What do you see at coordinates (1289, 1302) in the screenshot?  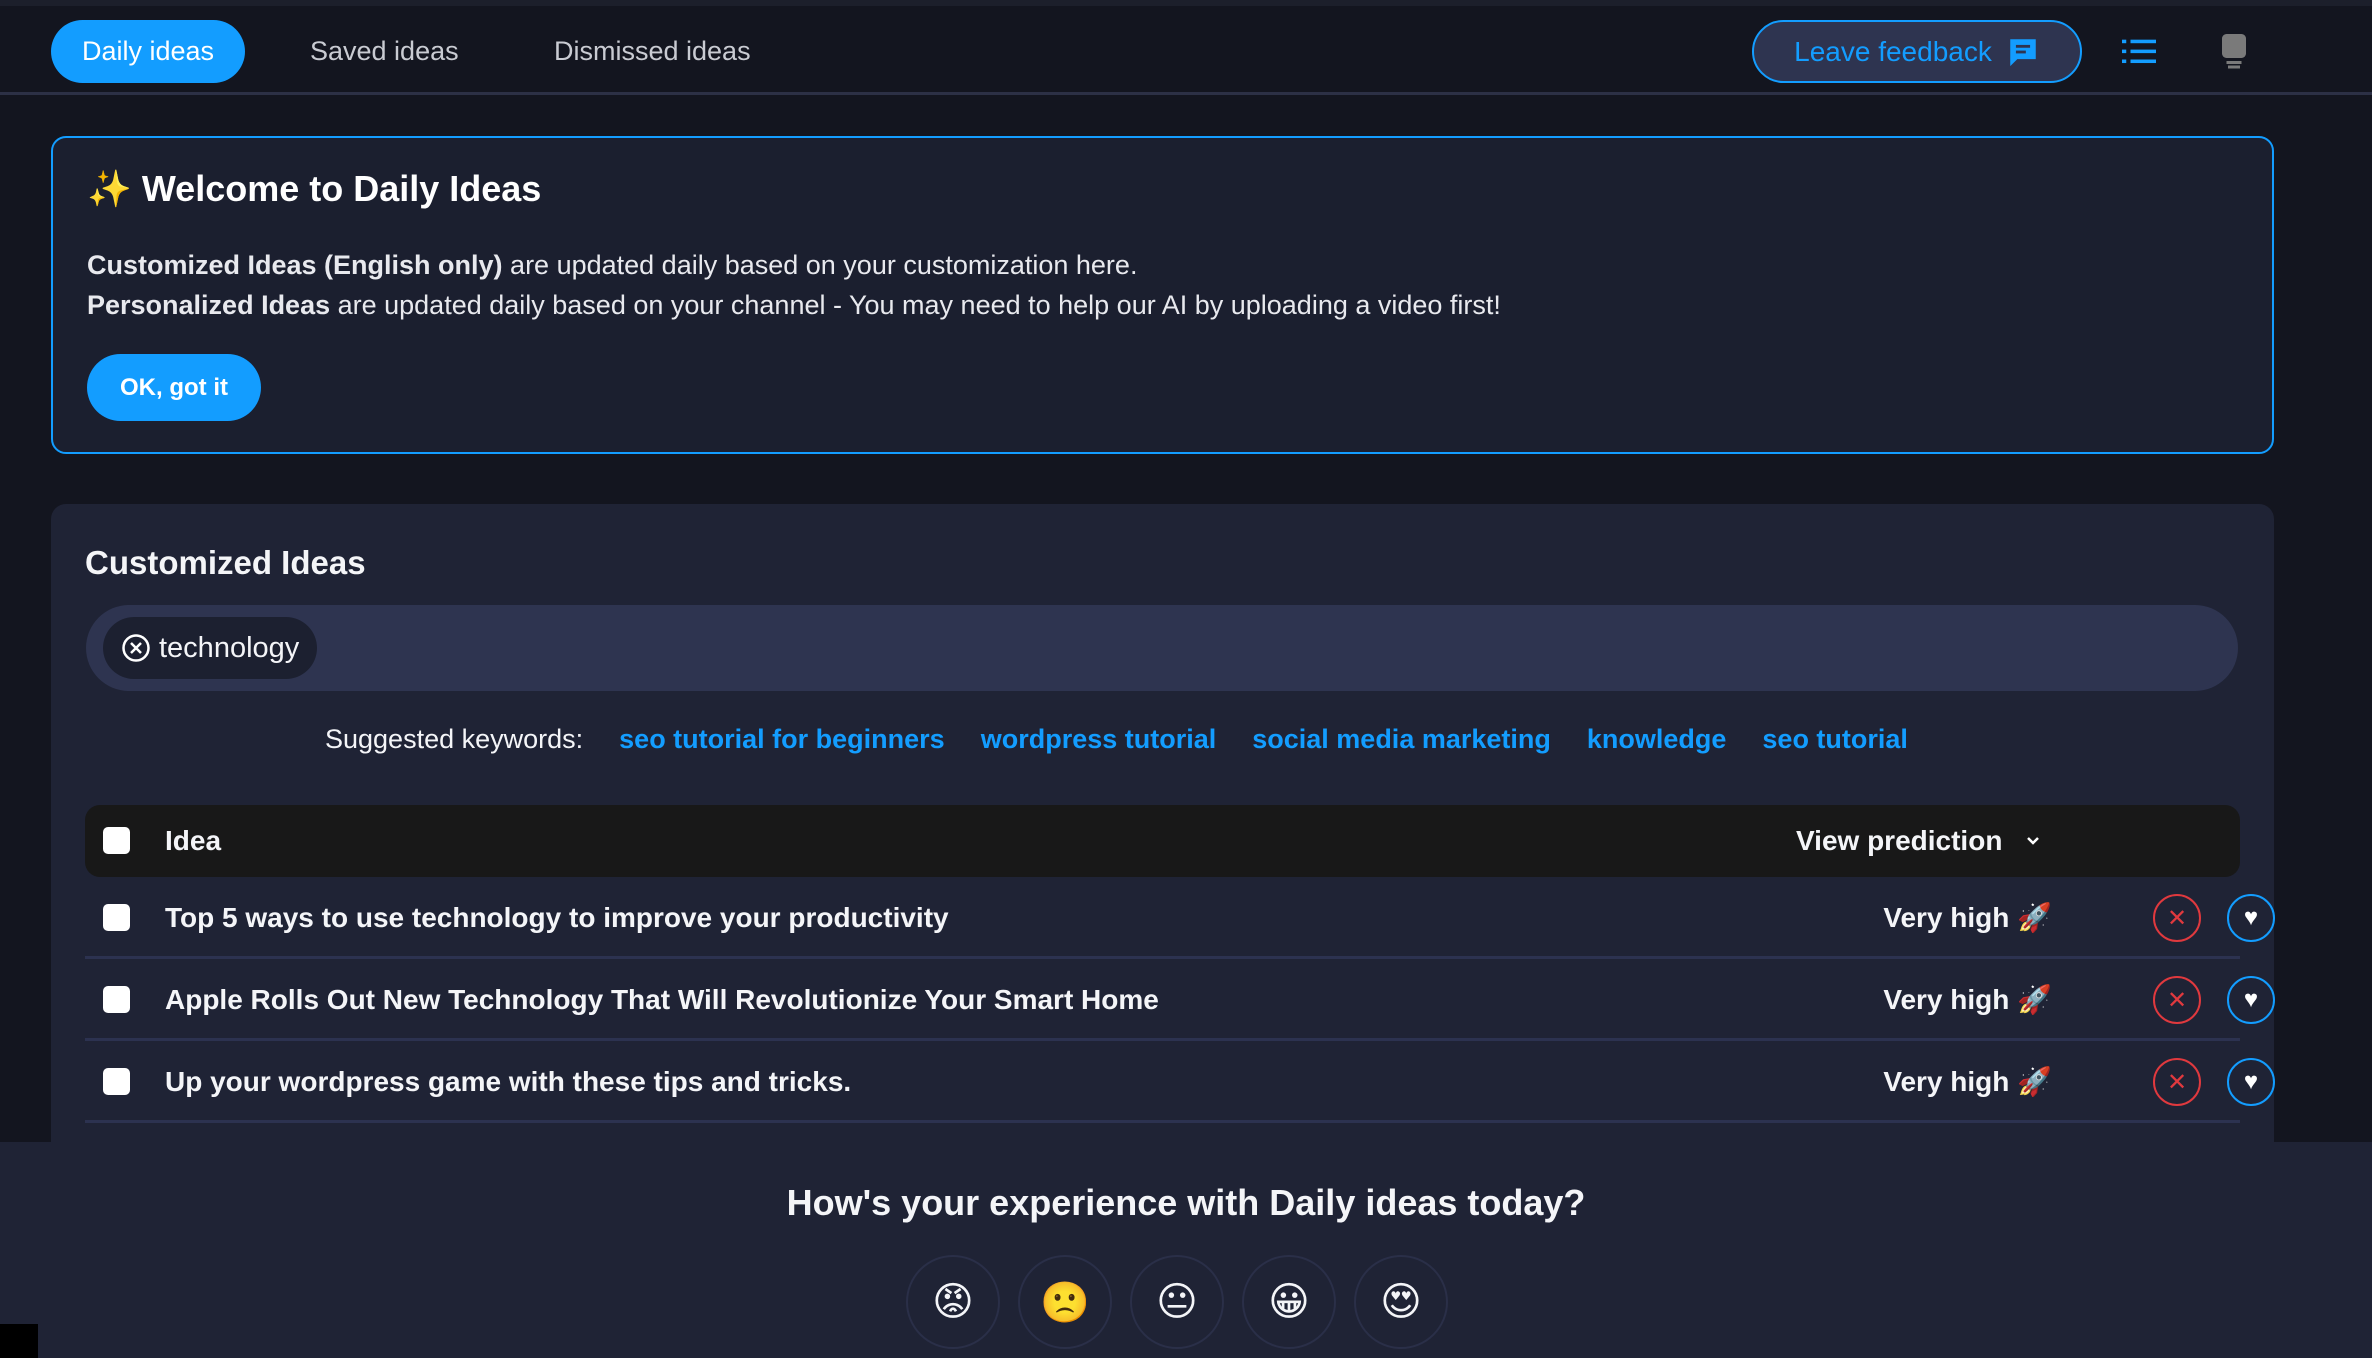 I see `emoji-happy-button: 😀` at bounding box center [1289, 1302].